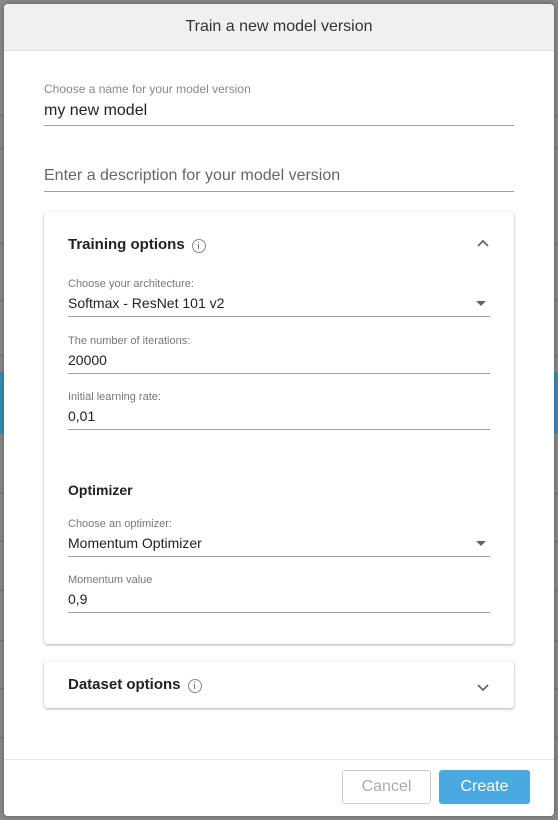  I want to click on cancel-button: Cancel, so click(386, 787).